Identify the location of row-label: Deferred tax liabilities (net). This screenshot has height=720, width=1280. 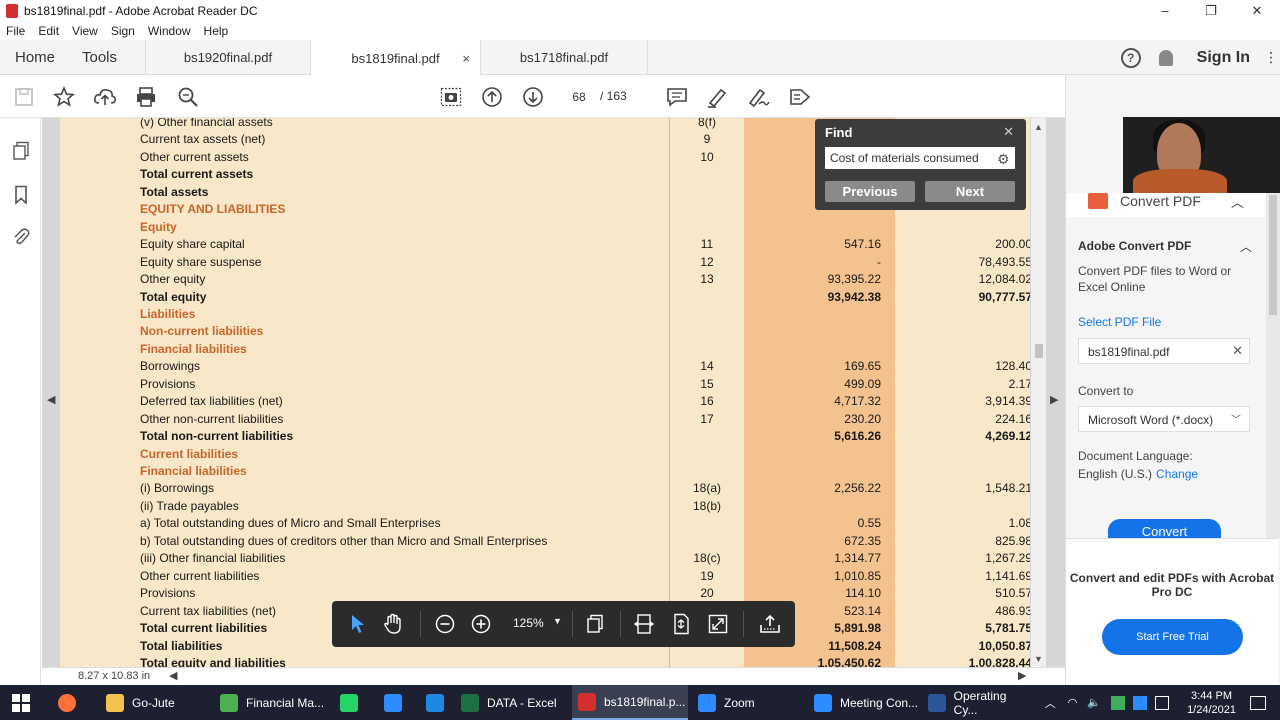
(211, 401).